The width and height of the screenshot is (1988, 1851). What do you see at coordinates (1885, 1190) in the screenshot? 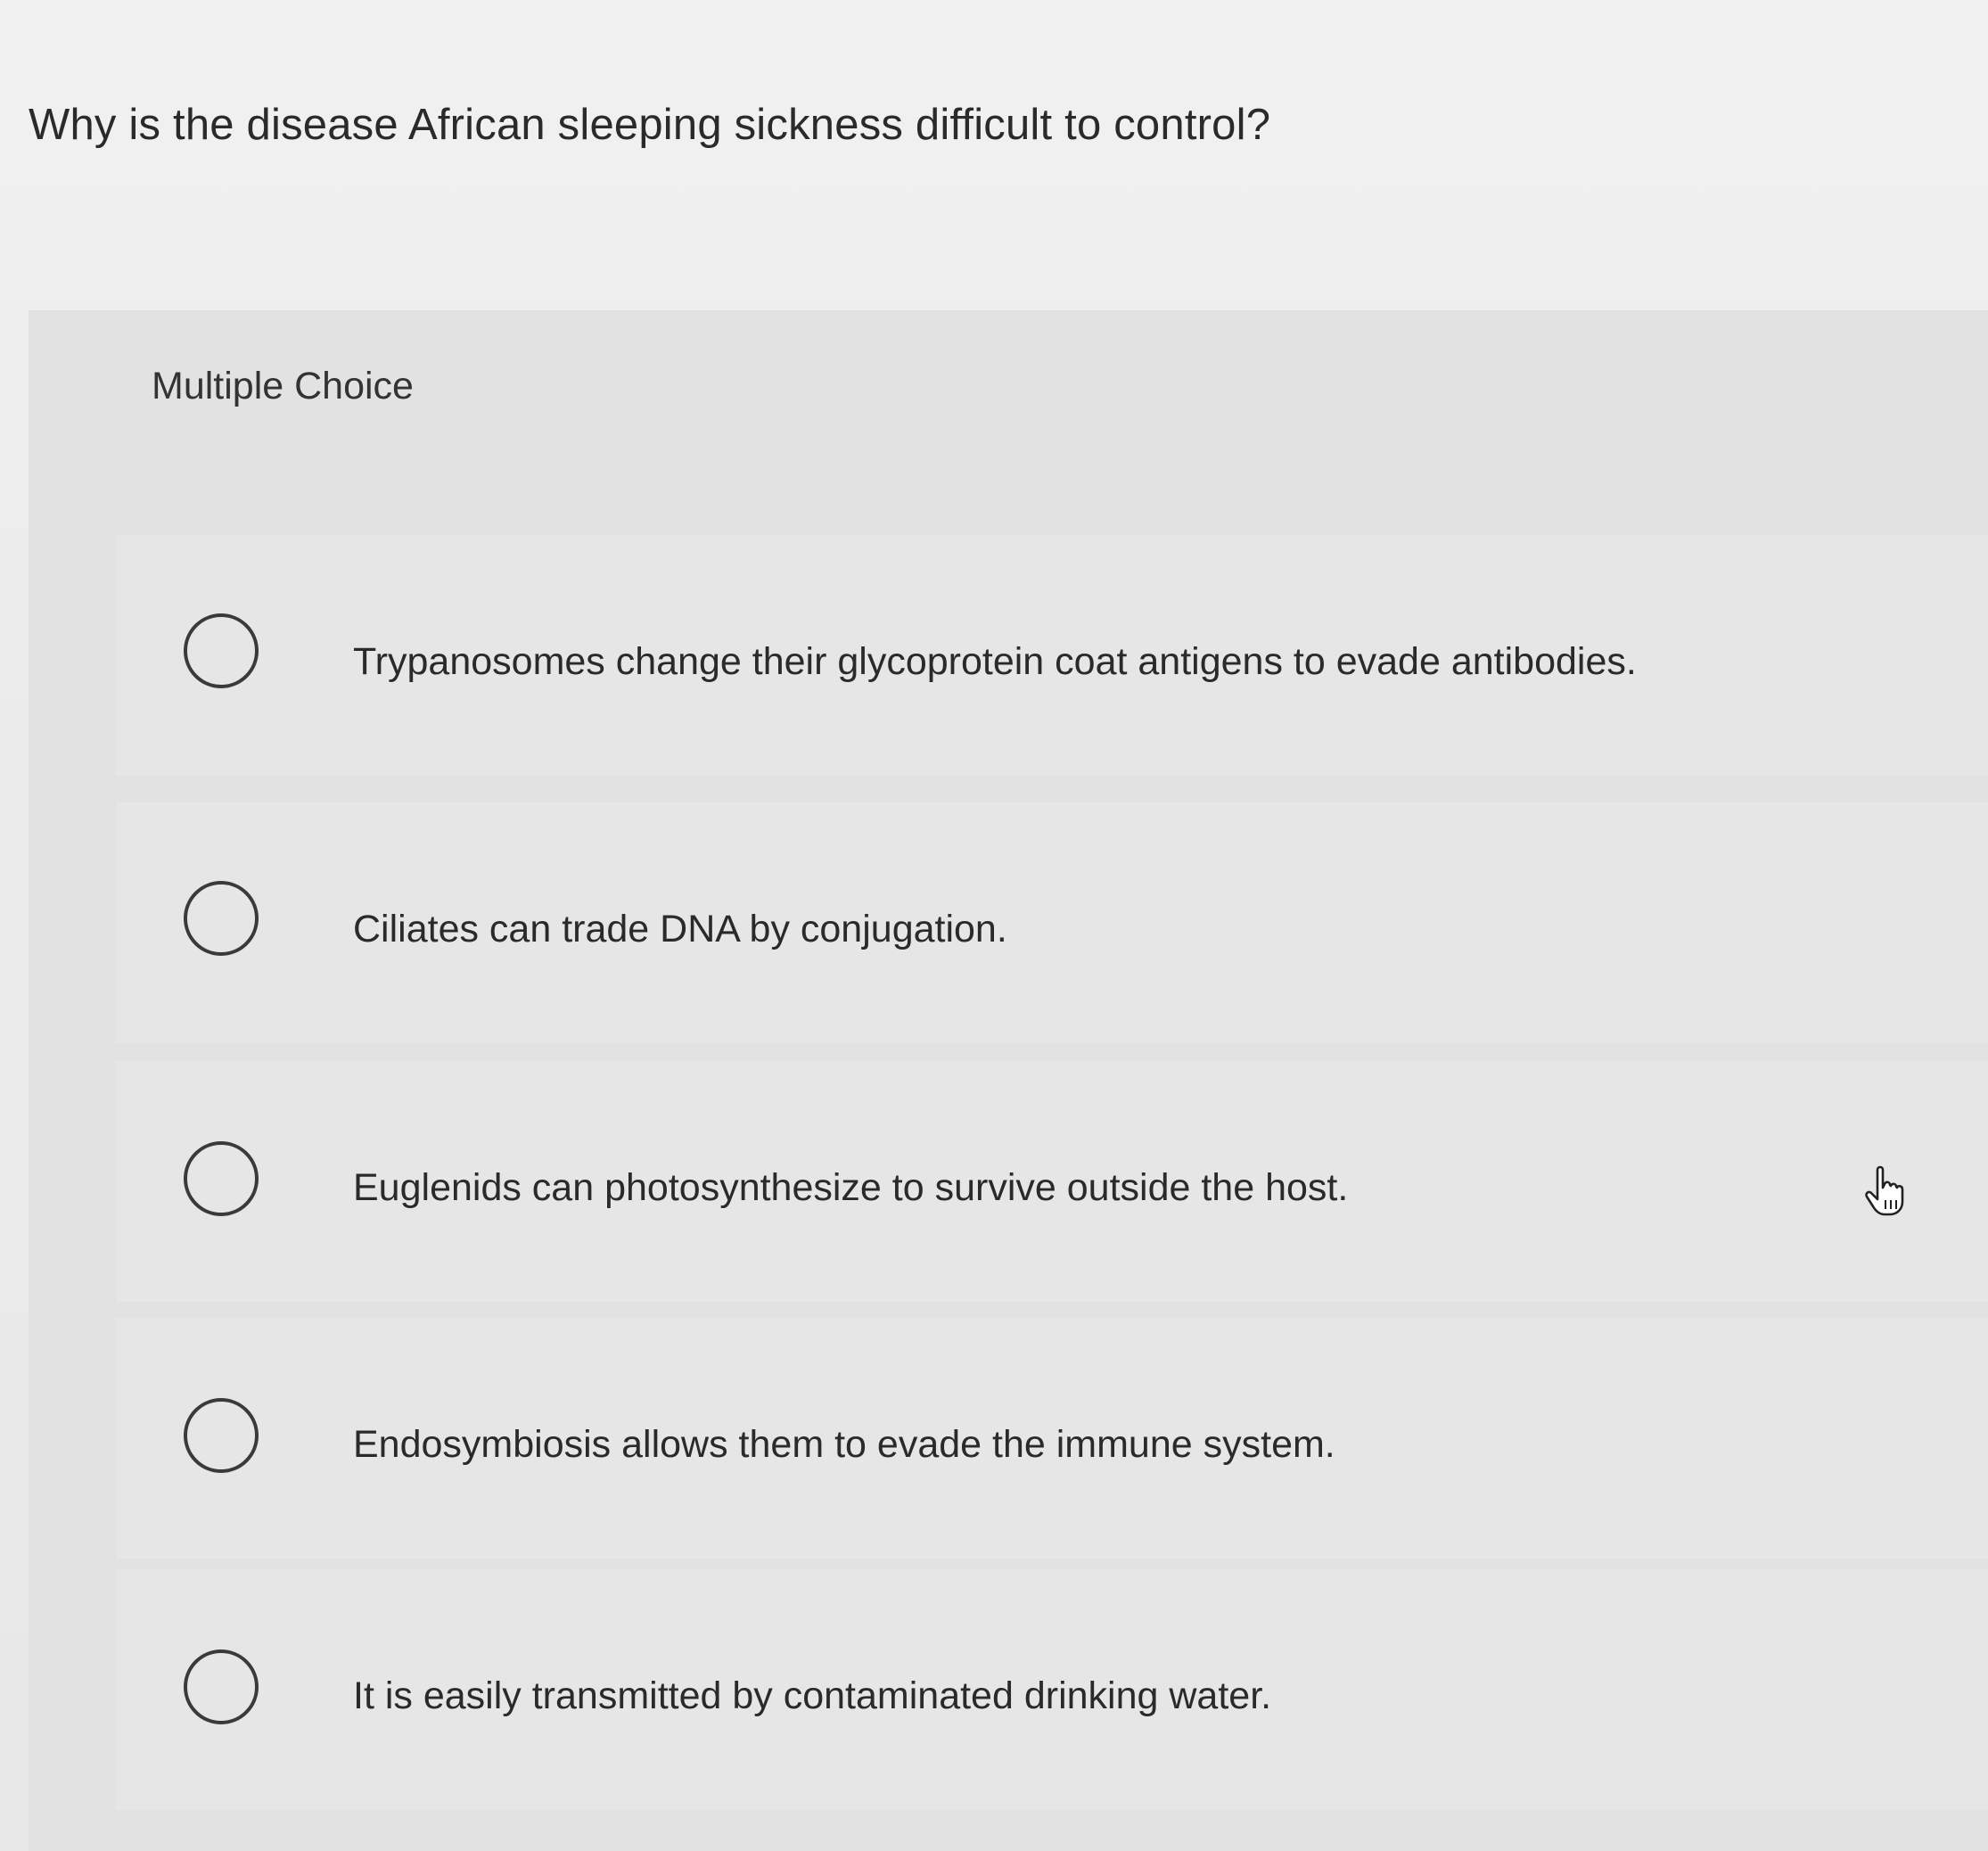
I see `hand-pointer-icon` at bounding box center [1885, 1190].